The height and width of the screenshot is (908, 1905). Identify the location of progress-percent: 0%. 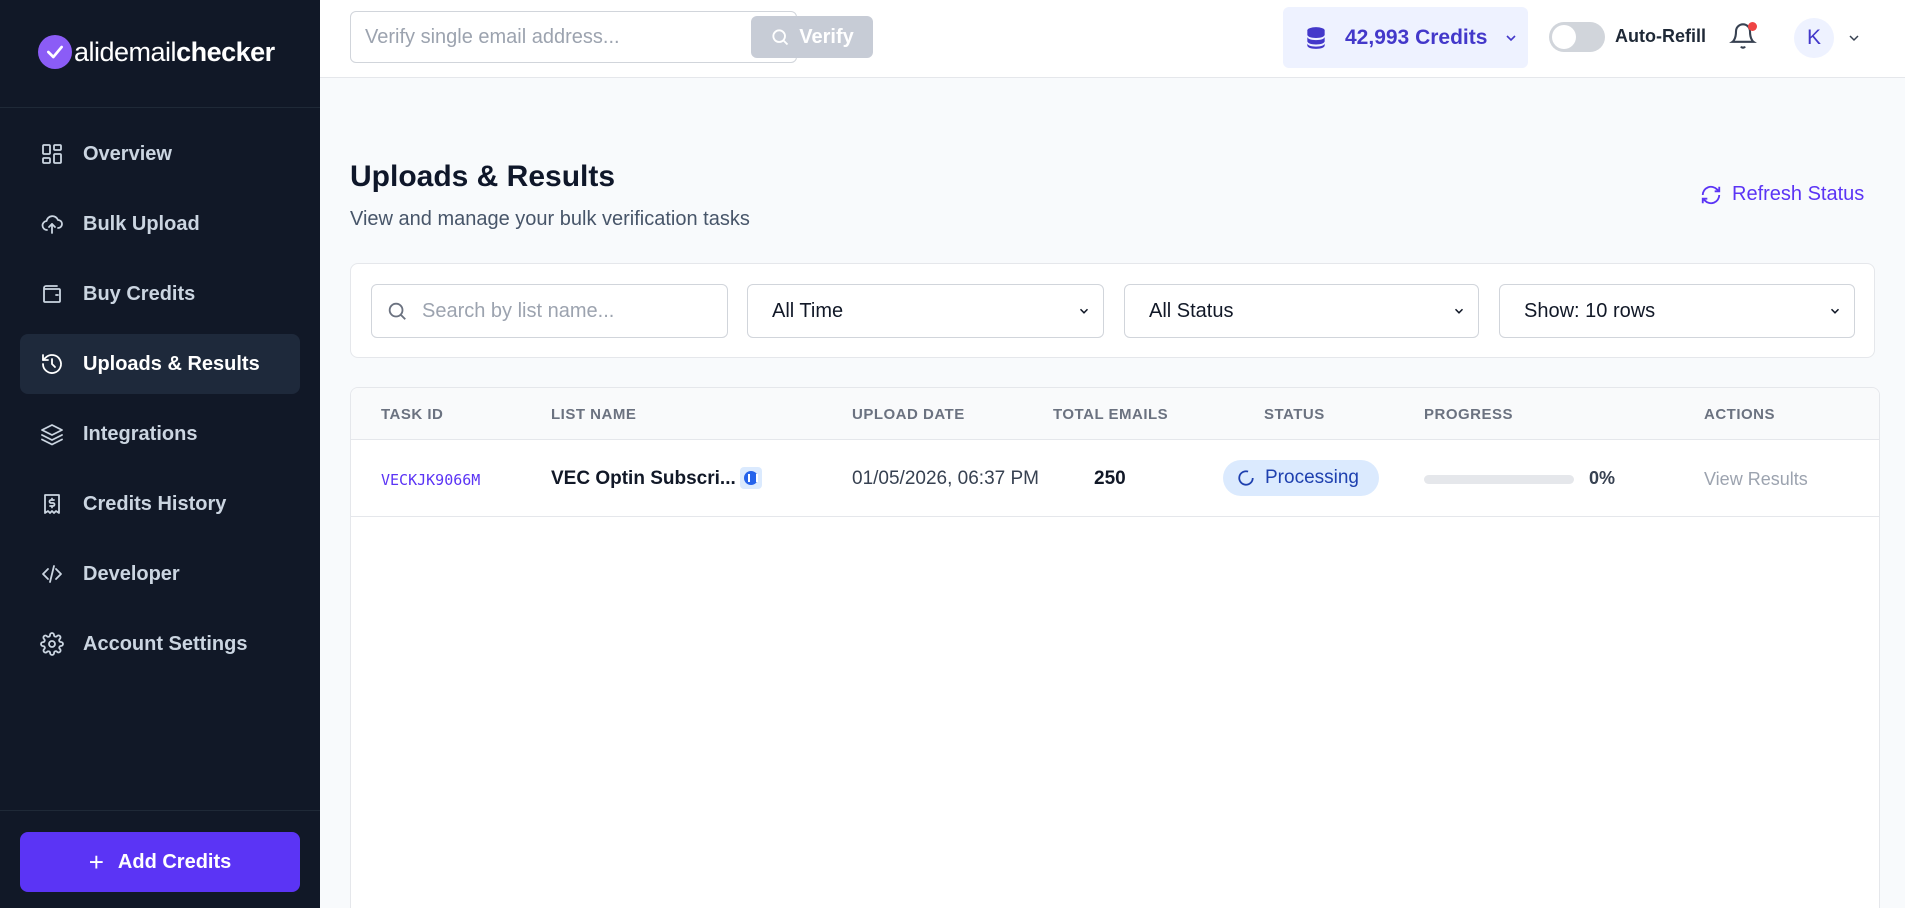
(1602, 478).